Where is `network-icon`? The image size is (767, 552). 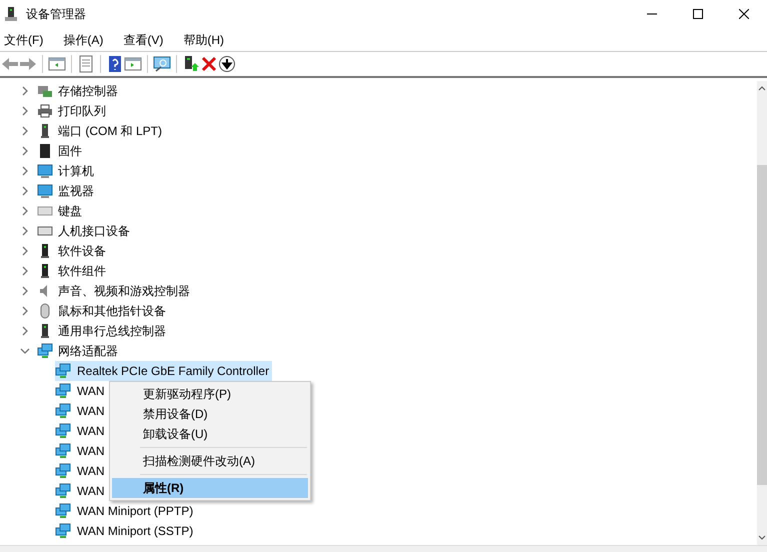 network-icon is located at coordinates (45, 351).